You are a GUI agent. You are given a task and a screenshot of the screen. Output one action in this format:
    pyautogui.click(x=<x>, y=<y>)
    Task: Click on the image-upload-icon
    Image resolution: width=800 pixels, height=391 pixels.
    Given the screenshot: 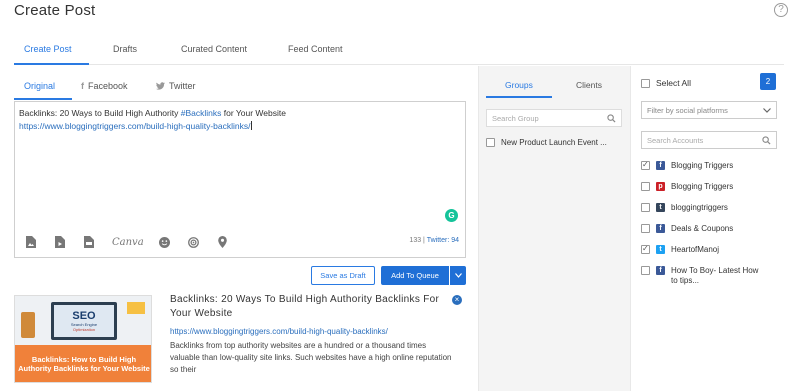 What is the action you would take?
    pyautogui.click(x=31, y=242)
    